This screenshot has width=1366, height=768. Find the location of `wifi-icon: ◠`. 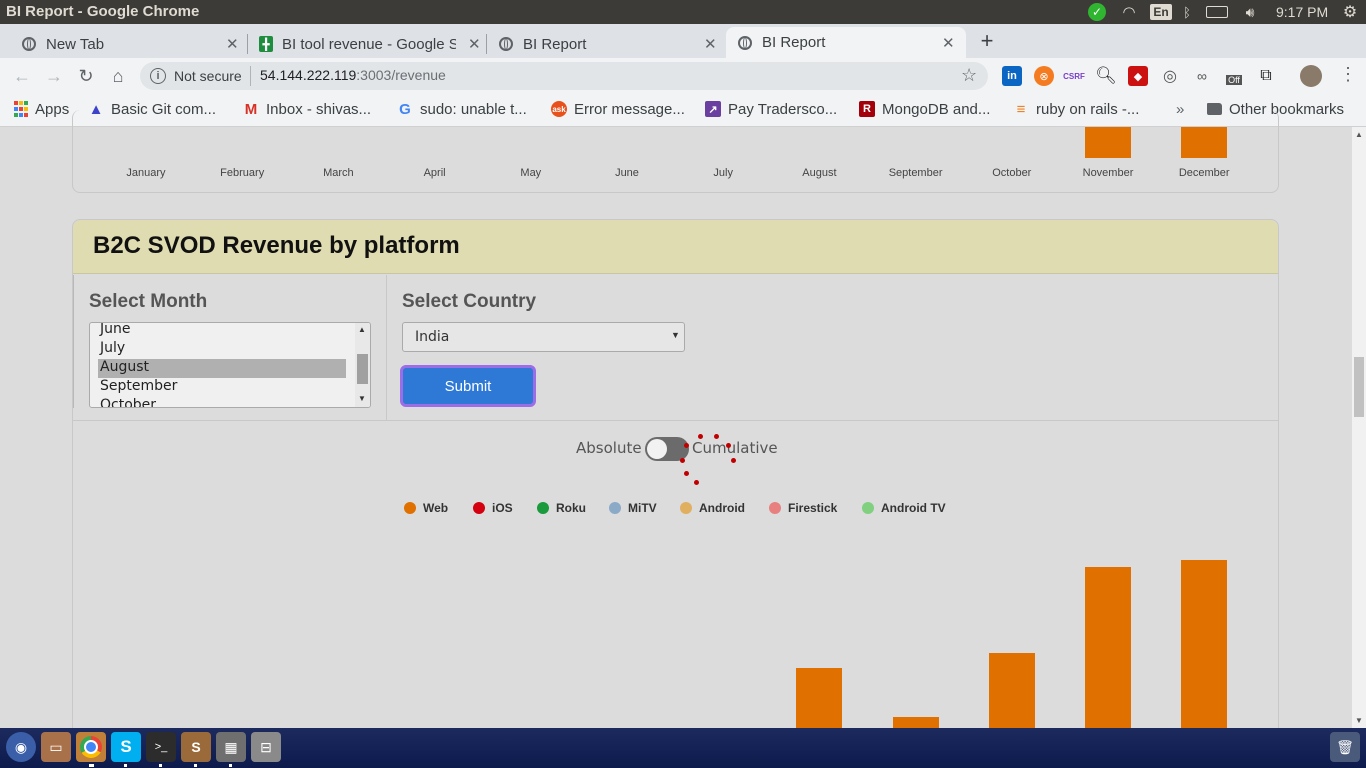

wifi-icon: ◠ is located at coordinates (1129, 12).